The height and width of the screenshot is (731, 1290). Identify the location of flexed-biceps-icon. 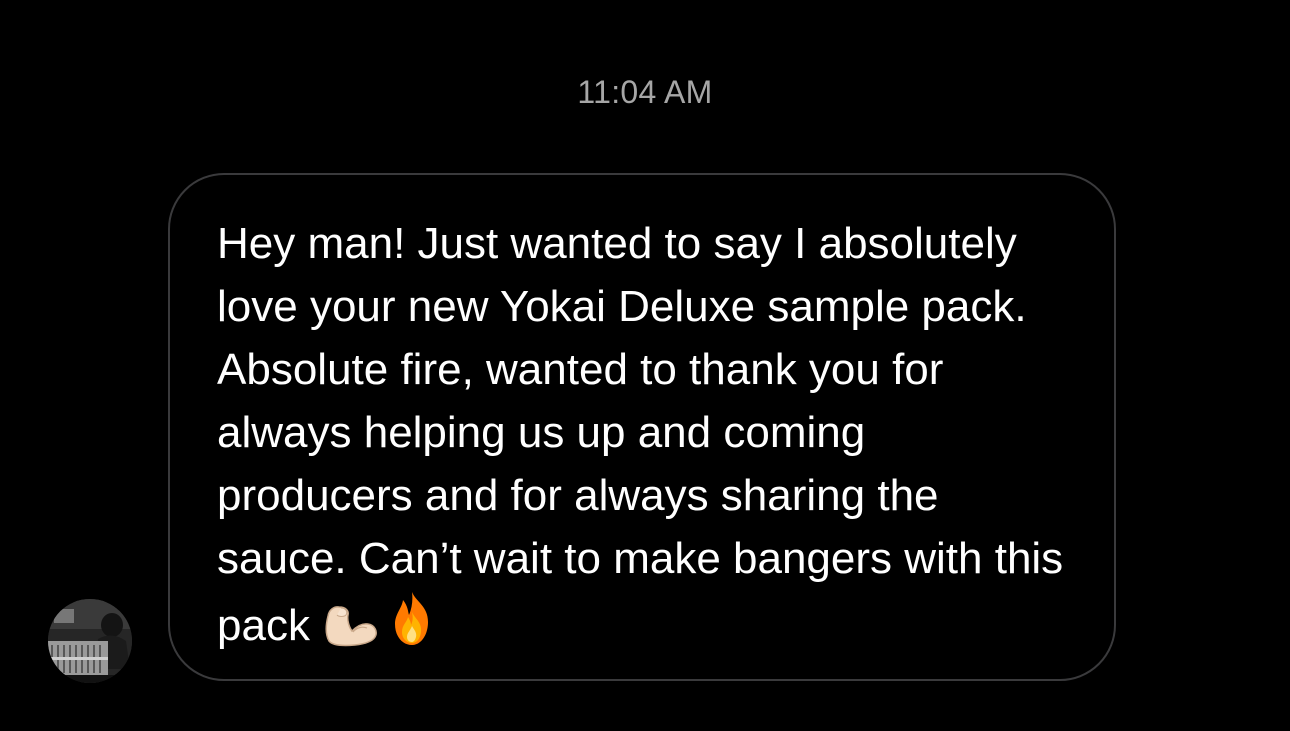
(351, 633).